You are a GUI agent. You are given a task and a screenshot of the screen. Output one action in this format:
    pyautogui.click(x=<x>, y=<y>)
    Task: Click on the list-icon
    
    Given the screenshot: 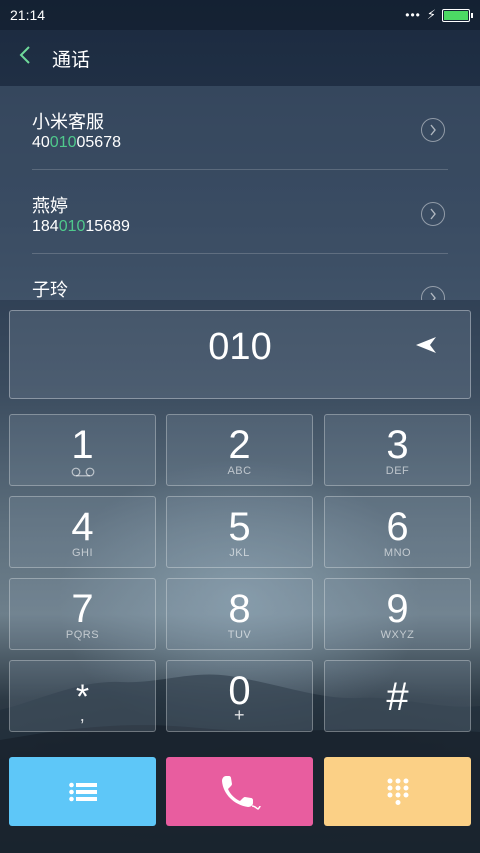 What is the action you would take?
    pyautogui.click(x=82, y=791)
    